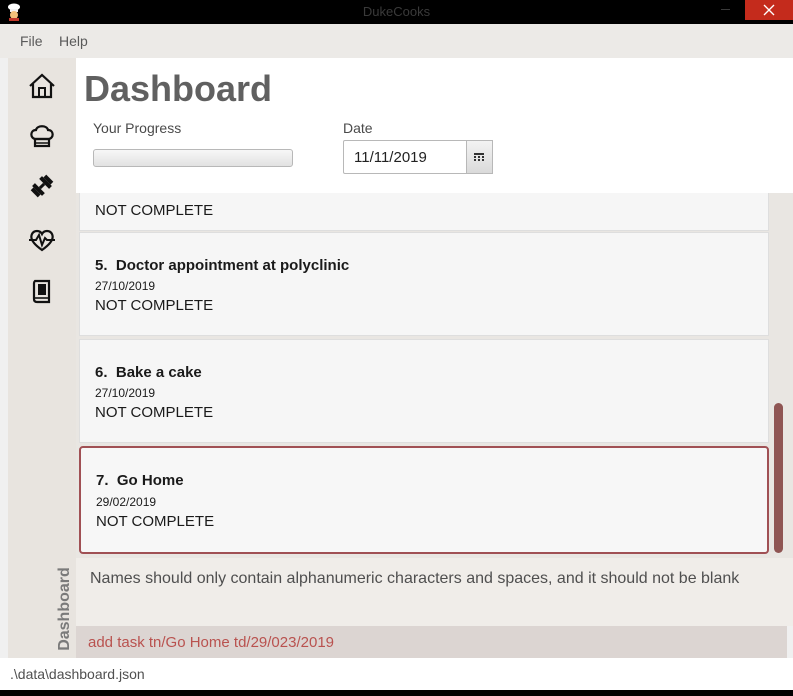 The height and width of the screenshot is (696, 793). What do you see at coordinates (396, 693) in the screenshot?
I see `window-border` at bounding box center [396, 693].